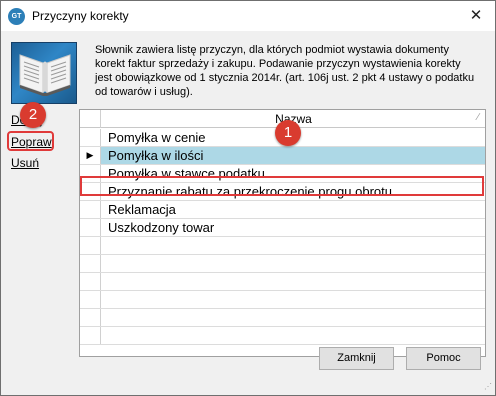 This screenshot has width=496, height=396. I want to click on current-row-arrow-icon: ▶, so click(90, 155).